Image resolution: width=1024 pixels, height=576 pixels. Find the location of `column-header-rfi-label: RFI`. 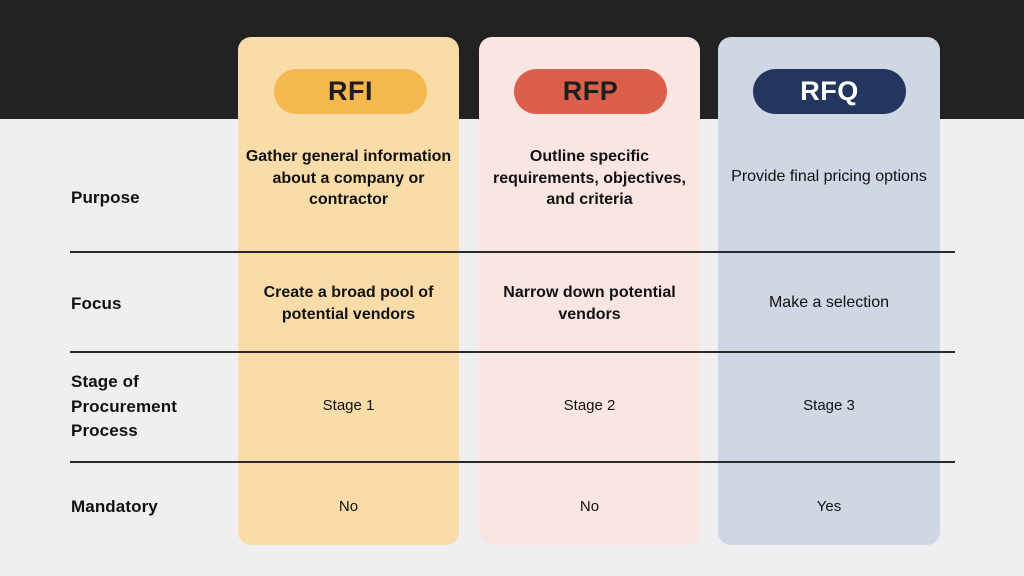

column-header-rfi-label: RFI is located at coordinates (350, 91).